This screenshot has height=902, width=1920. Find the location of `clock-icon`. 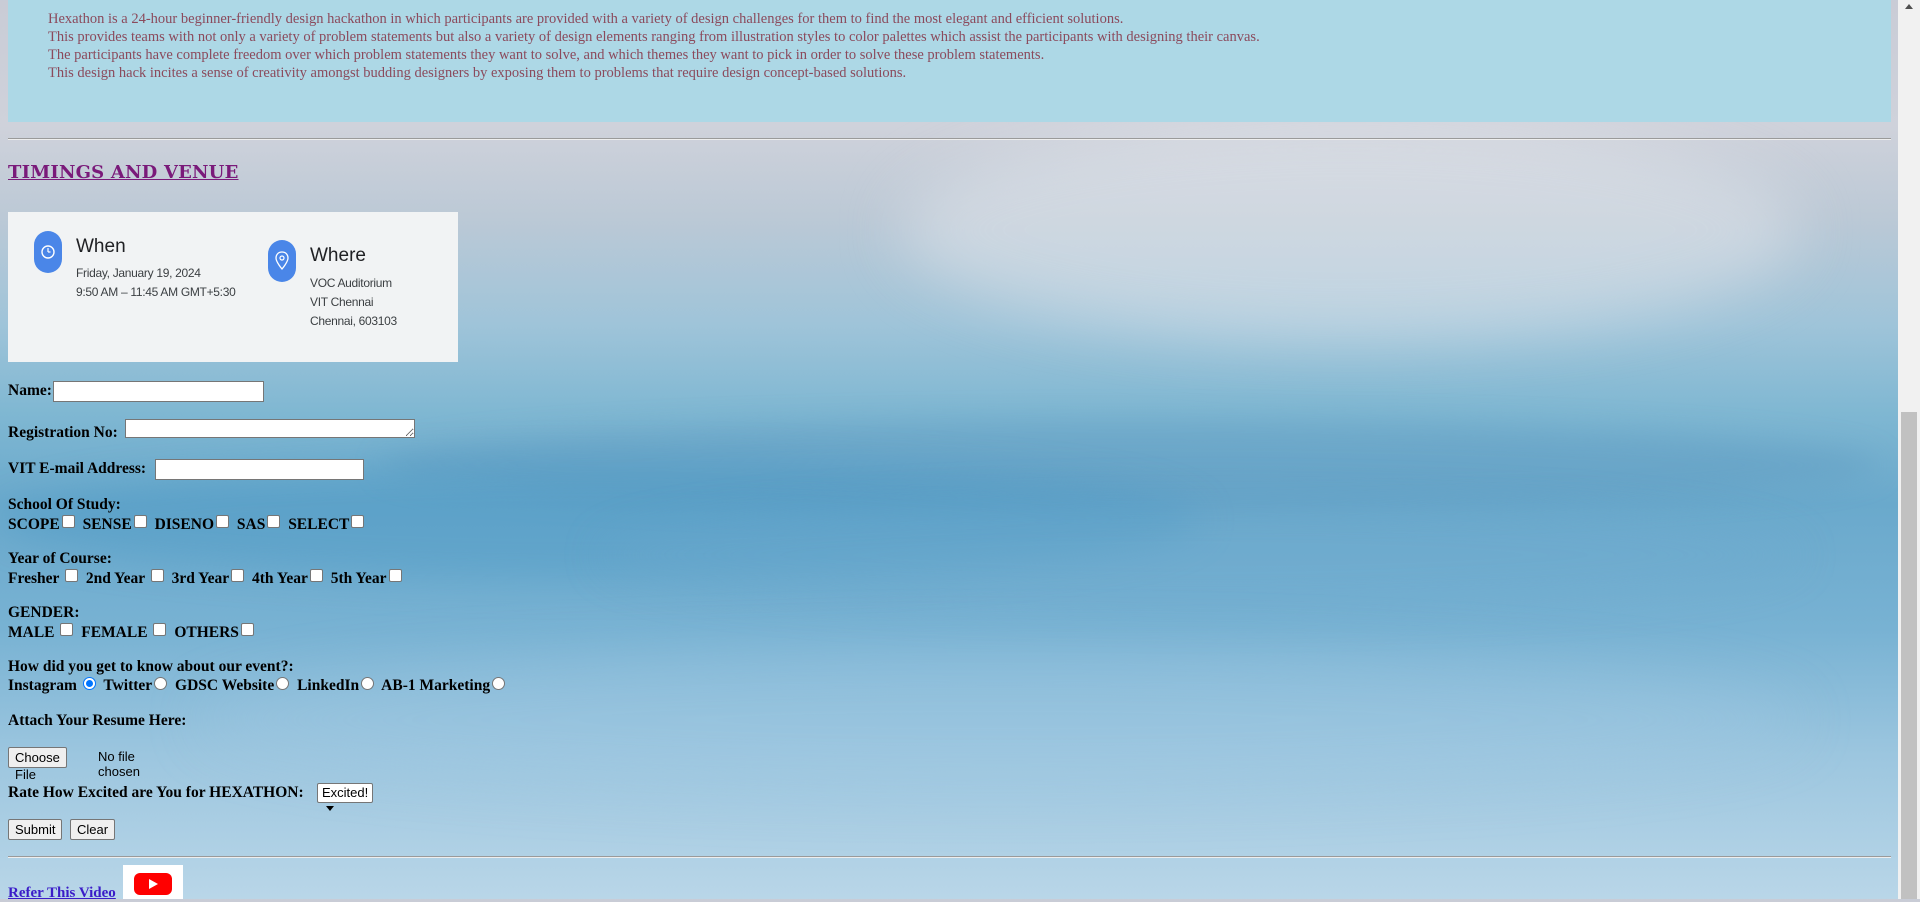

clock-icon is located at coordinates (48, 252).